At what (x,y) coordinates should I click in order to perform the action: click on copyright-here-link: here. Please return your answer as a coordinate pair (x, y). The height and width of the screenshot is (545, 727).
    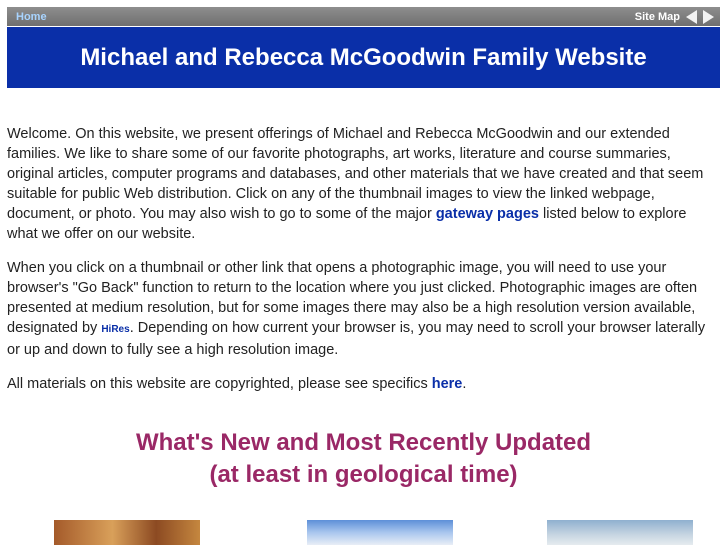
    Looking at the image, I should click on (447, 384).